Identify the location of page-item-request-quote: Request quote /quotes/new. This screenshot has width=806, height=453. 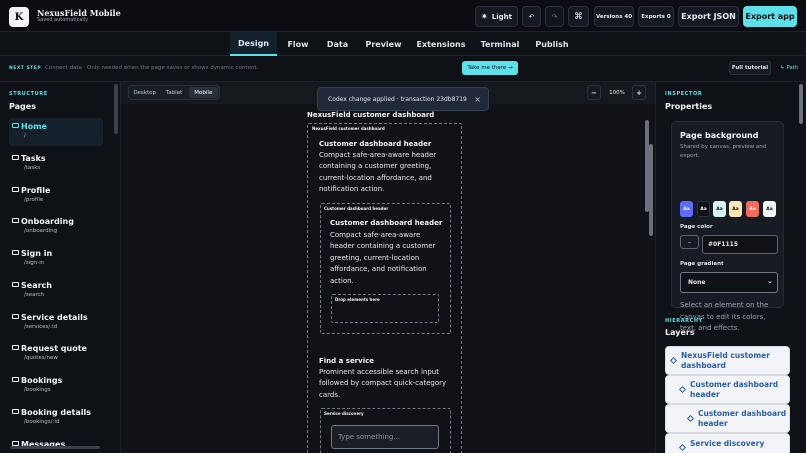
(56, 354).